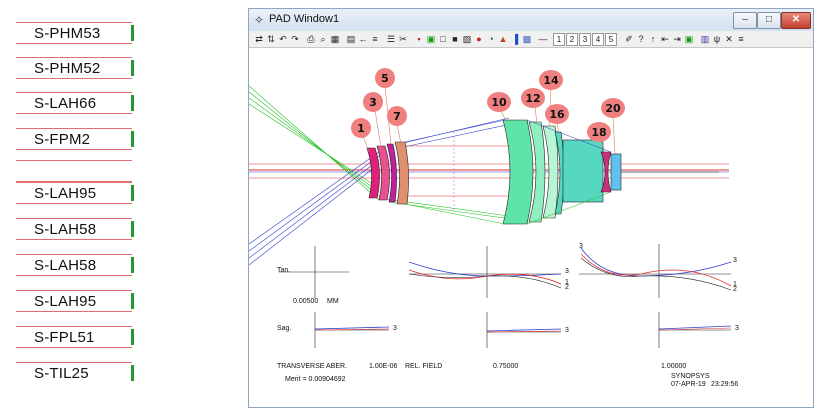  What do you see at coordinates (62, 139) in the screenshot?
I see `glass-name: S-FPM2` at bounding box center [62, 139].